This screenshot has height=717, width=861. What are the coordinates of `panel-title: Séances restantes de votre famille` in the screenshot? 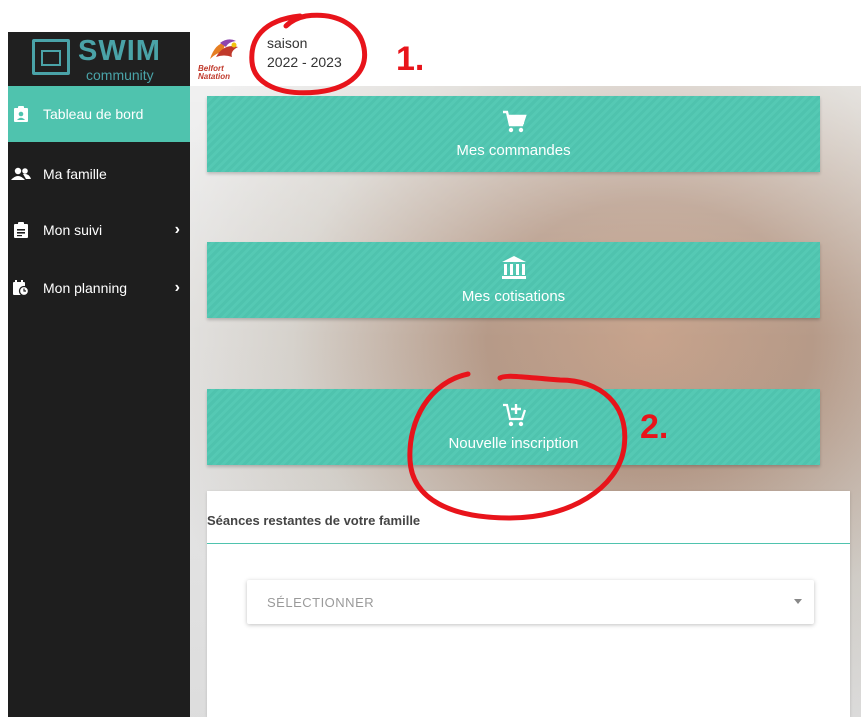 It's located at (314, 520).